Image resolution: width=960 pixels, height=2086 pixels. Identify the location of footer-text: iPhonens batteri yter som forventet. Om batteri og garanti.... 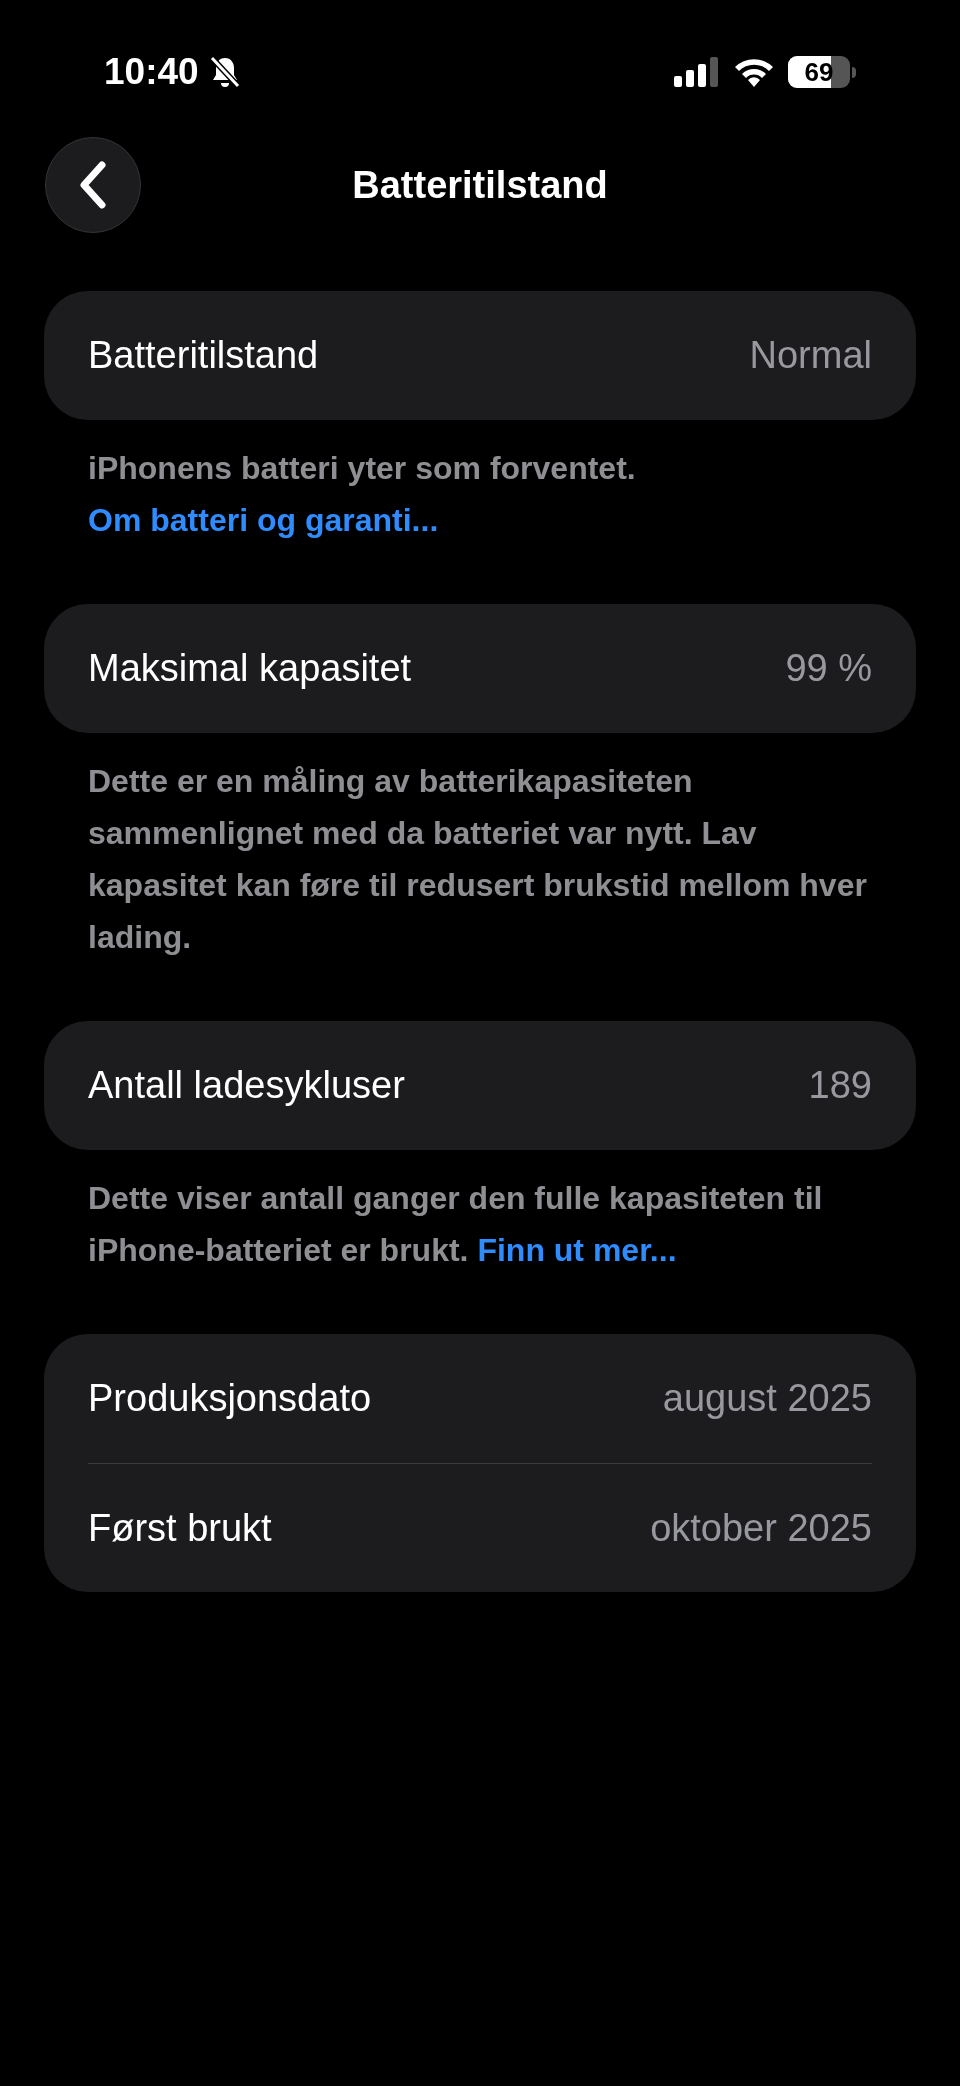
(362, 494).